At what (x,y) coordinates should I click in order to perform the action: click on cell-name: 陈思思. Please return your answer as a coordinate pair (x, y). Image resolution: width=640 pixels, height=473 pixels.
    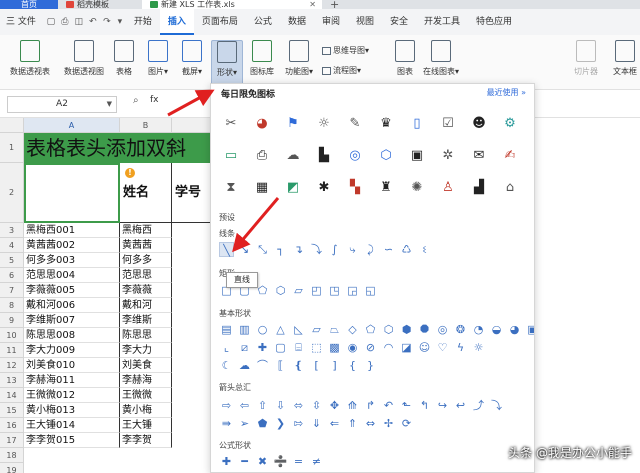
    Looking at the image, I should click on (146, 335).